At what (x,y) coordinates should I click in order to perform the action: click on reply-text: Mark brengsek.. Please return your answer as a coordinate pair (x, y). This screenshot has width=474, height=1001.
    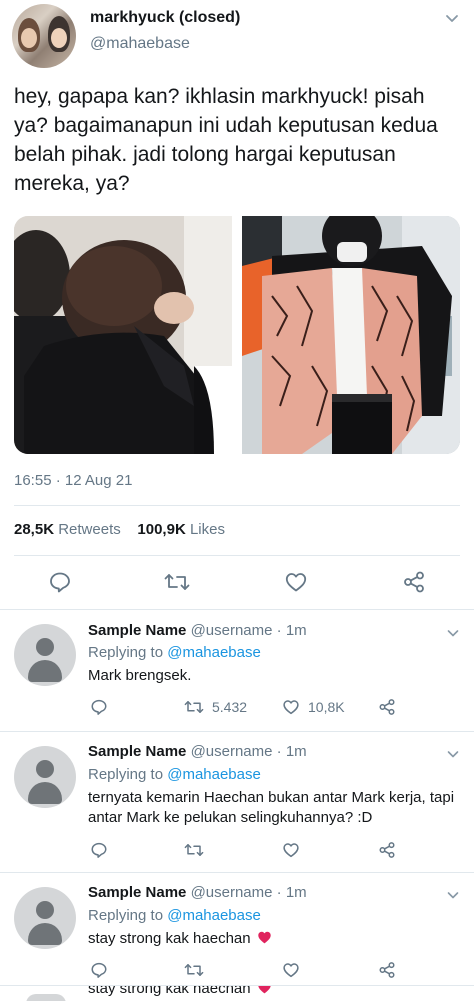
    Looking at the image, I should click on (140, 675).